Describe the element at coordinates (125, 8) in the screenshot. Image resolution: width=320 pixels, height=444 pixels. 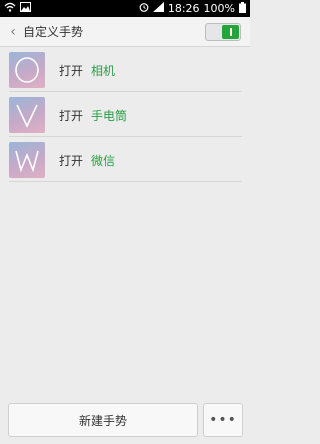
I see `status-bar: 18:26 100%` at that location.